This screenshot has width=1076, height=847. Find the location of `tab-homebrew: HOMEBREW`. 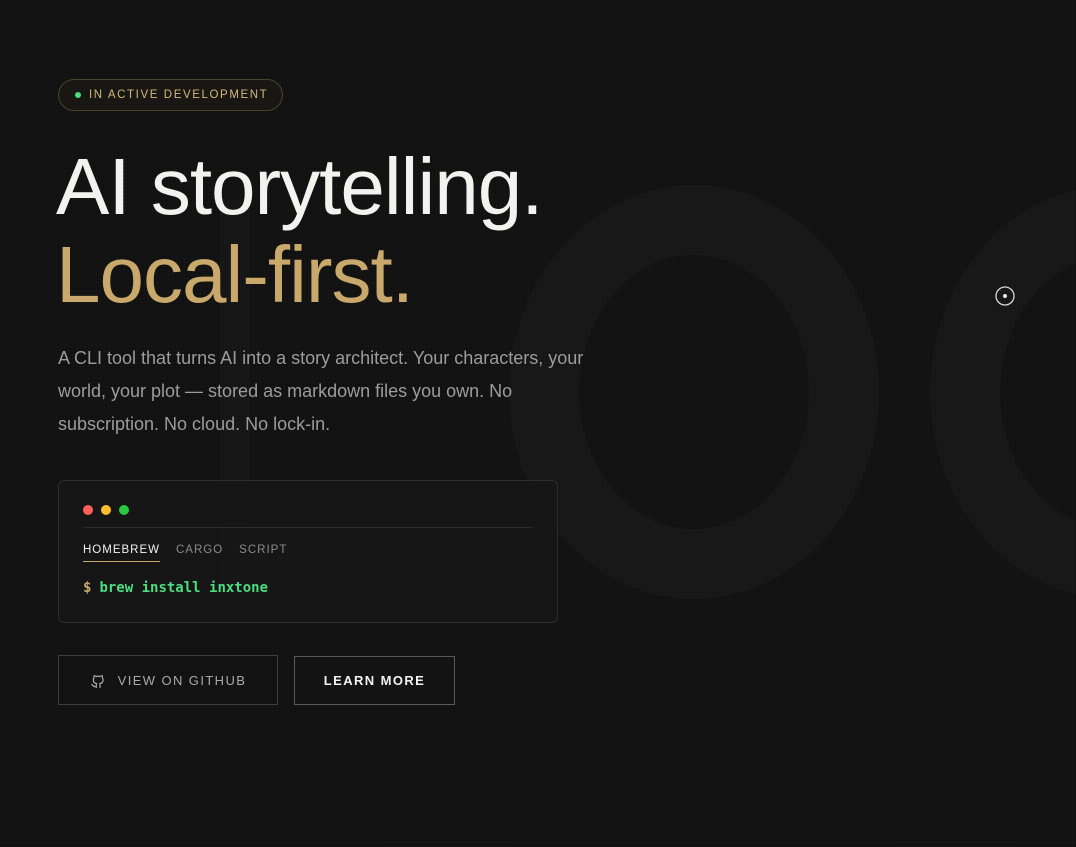

tab-homebrew: HOMEBREW is located at coordinates (121, 553).